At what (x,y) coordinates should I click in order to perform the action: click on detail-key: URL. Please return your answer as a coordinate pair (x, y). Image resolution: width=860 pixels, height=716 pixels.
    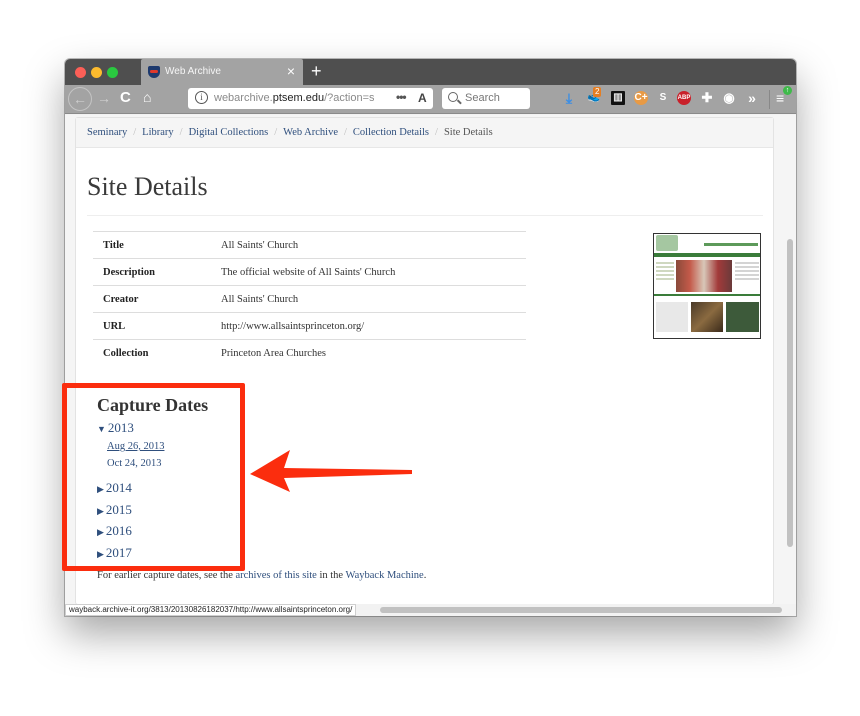
    Looking at the image, I should click on (152, 326).